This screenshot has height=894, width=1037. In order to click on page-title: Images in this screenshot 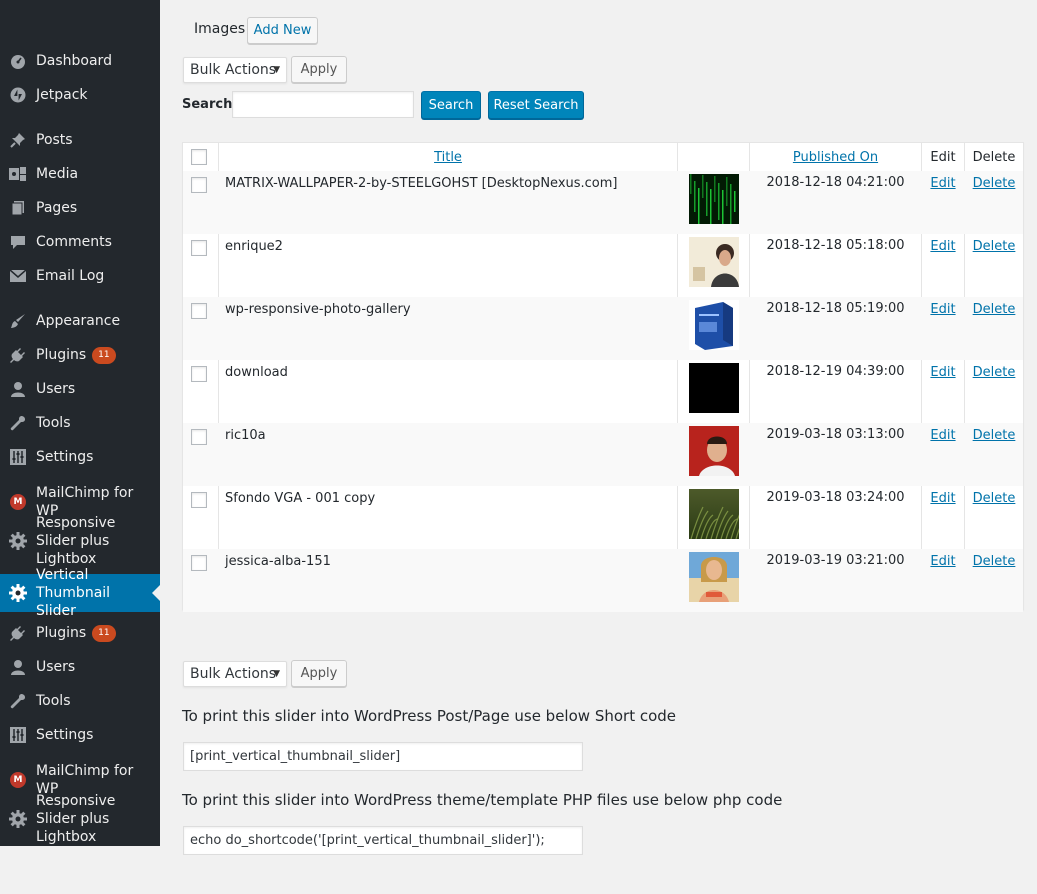, I will do `click(220, 29)`.